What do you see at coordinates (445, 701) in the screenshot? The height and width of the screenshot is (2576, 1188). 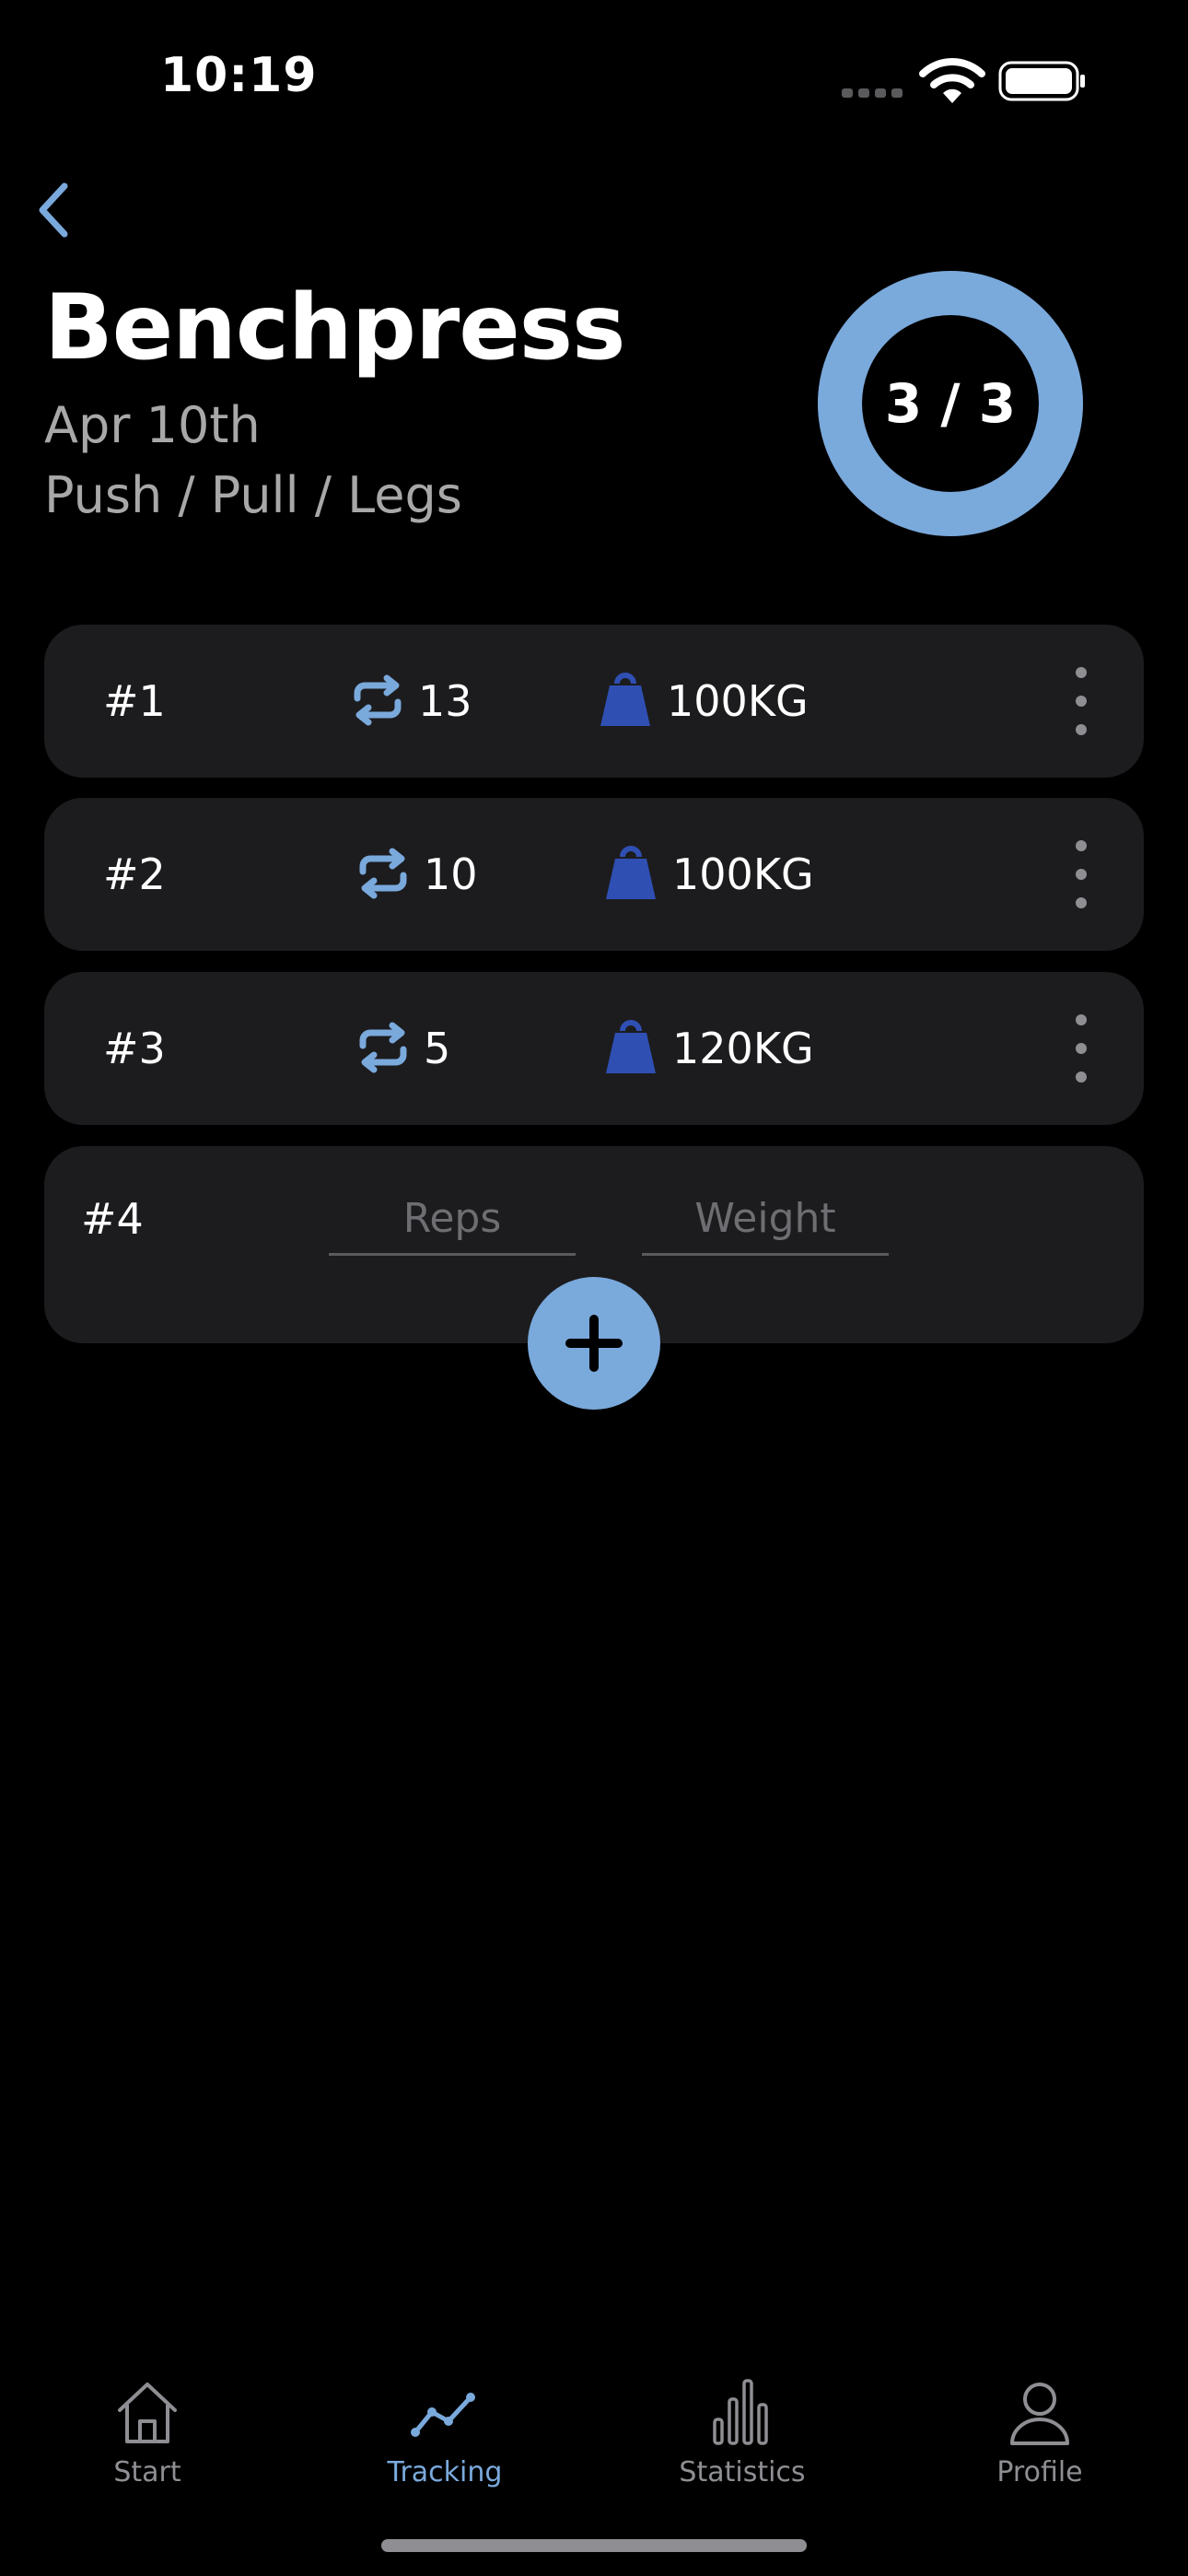 I see `reps-value: 13` at bounding box center [445, 701].